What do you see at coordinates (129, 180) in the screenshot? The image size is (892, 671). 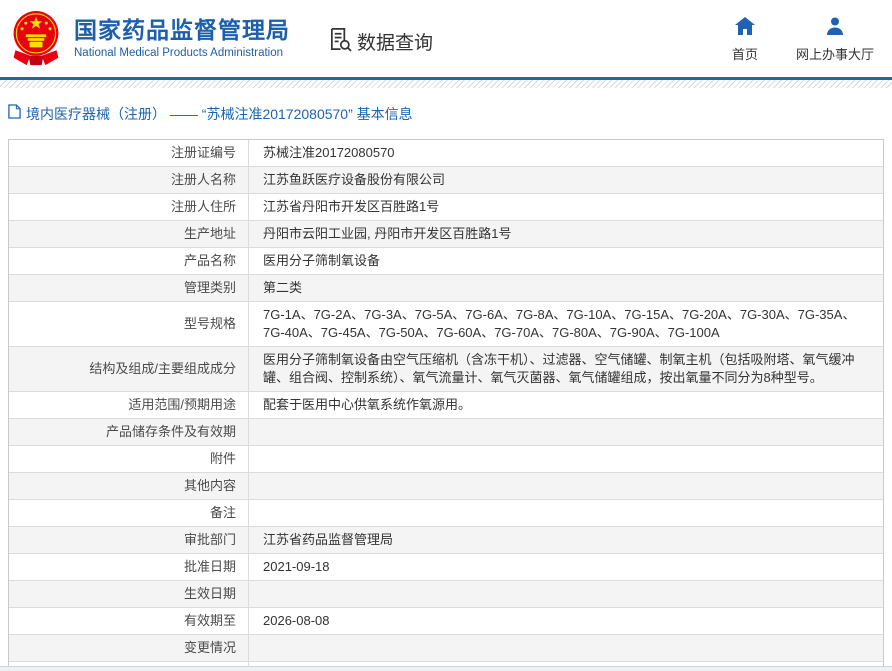 I see `row-label: 注册人名称` at bounding box center [129, 180].